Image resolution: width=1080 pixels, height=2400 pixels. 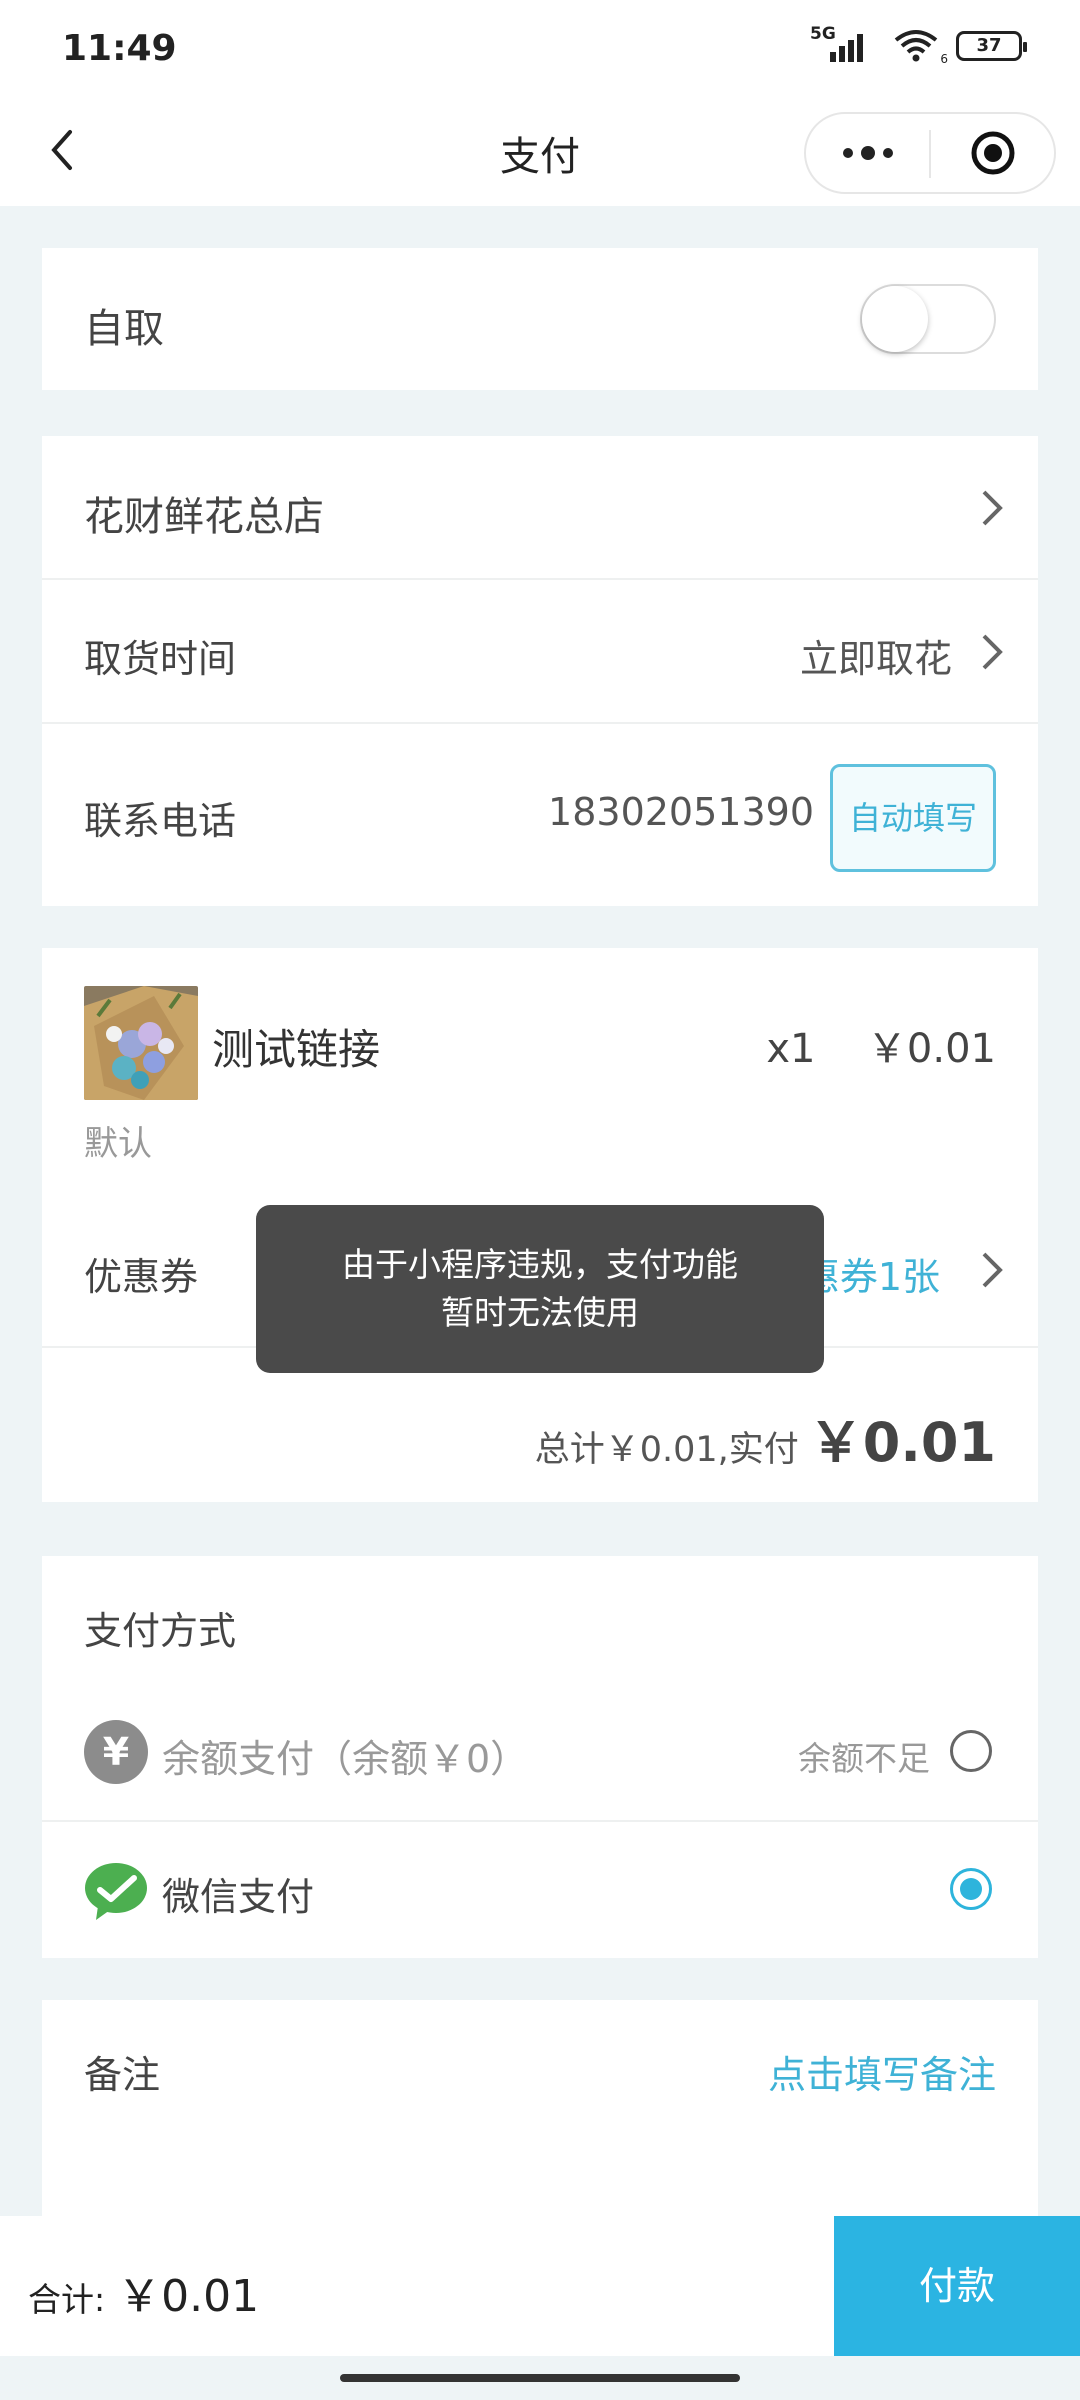 What do you see at coordinates (540, 153) in the screenshot?
I see `nav-bar: 支付` at bounding box center [540, 153].